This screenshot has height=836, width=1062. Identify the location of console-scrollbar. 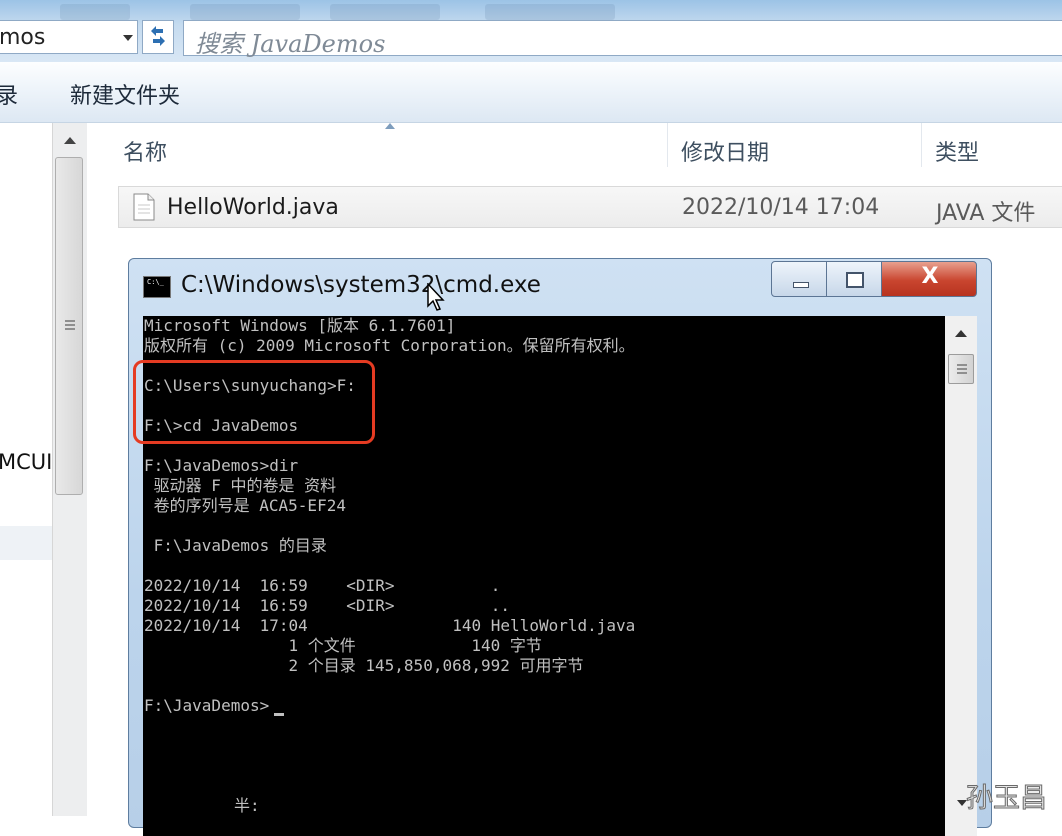
(961, 576).